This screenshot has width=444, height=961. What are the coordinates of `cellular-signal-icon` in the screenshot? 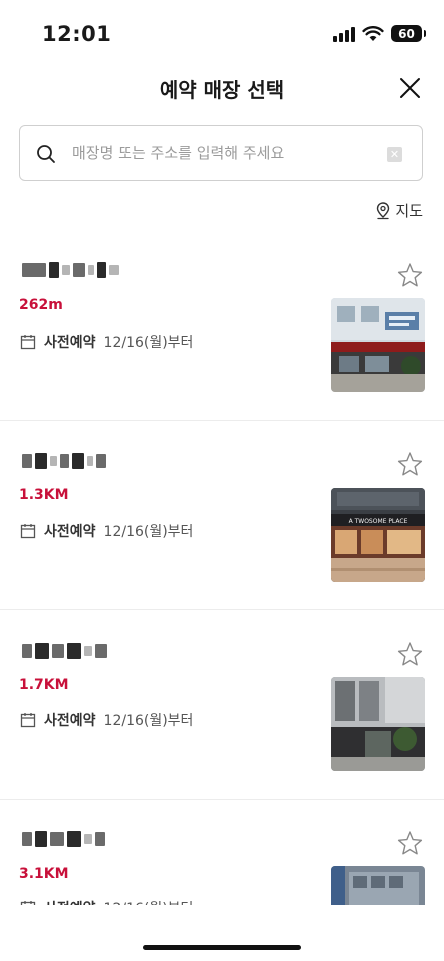 It's located at (344, 34).